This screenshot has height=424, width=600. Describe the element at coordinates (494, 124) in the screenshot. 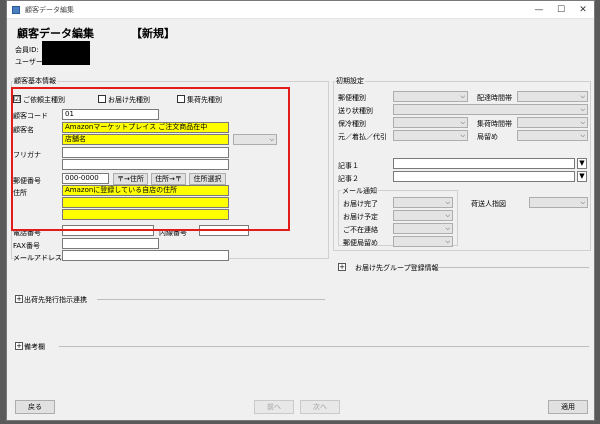

I see `pickup-time-label: 集荷時間帯` at that location.